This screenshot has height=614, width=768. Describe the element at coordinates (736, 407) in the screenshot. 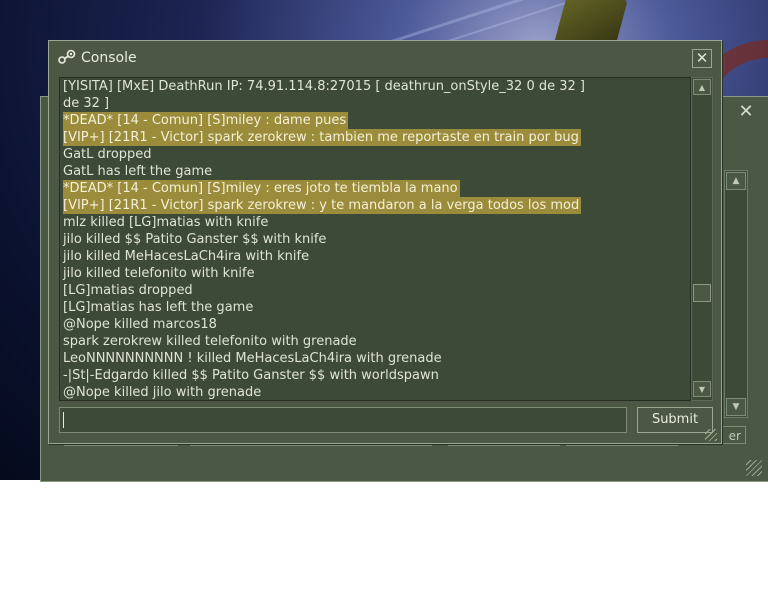

I see `background-scroll-down-icon: ▼` at that location.